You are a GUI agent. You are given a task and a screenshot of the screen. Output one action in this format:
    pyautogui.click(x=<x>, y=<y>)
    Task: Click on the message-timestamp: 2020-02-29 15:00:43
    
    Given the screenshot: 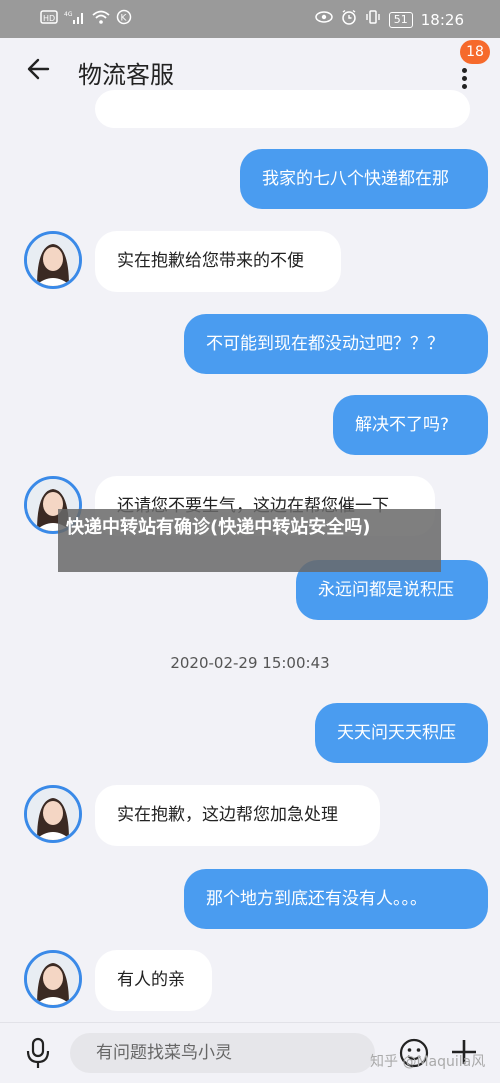 What is the action you would take?
    pyautogui.click(x=250, y=663)
    